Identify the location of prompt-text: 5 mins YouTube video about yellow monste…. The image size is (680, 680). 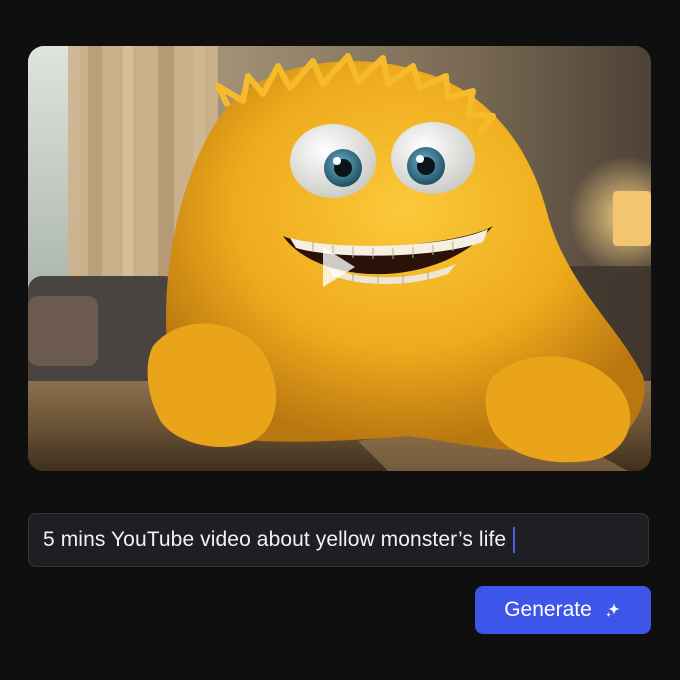
(274, 540).